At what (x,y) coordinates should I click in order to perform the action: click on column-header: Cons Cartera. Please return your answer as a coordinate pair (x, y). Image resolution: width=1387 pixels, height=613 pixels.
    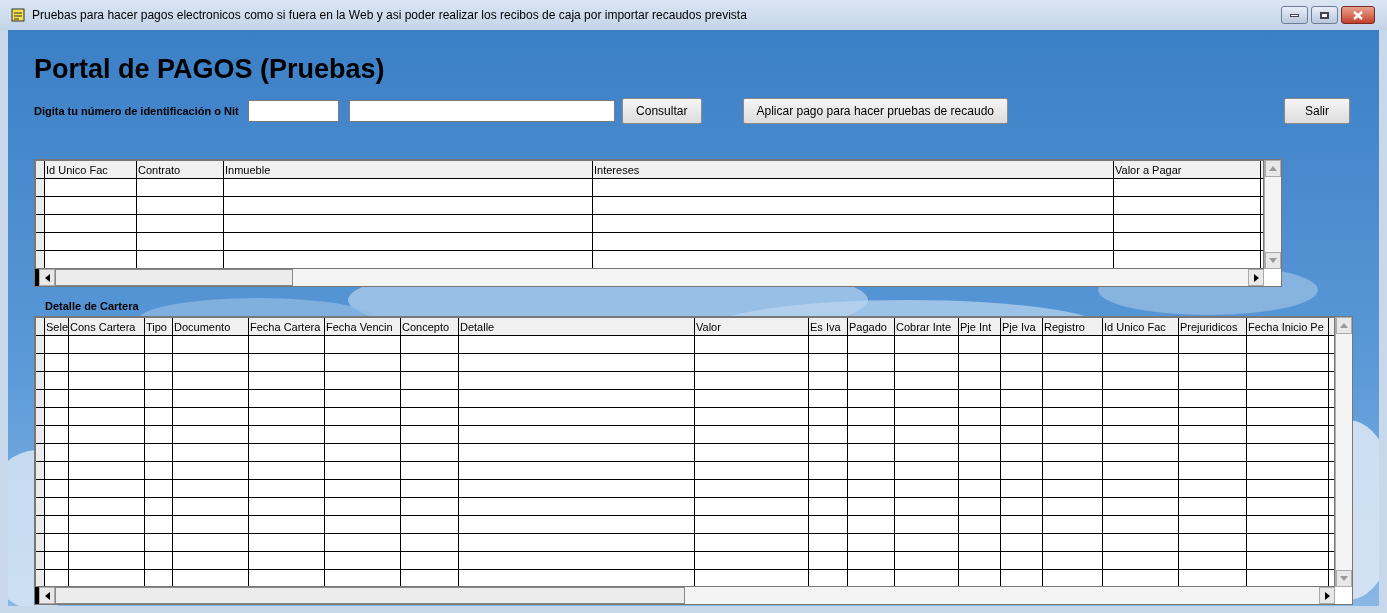
    Looking at the image, I should click on (107, 326).